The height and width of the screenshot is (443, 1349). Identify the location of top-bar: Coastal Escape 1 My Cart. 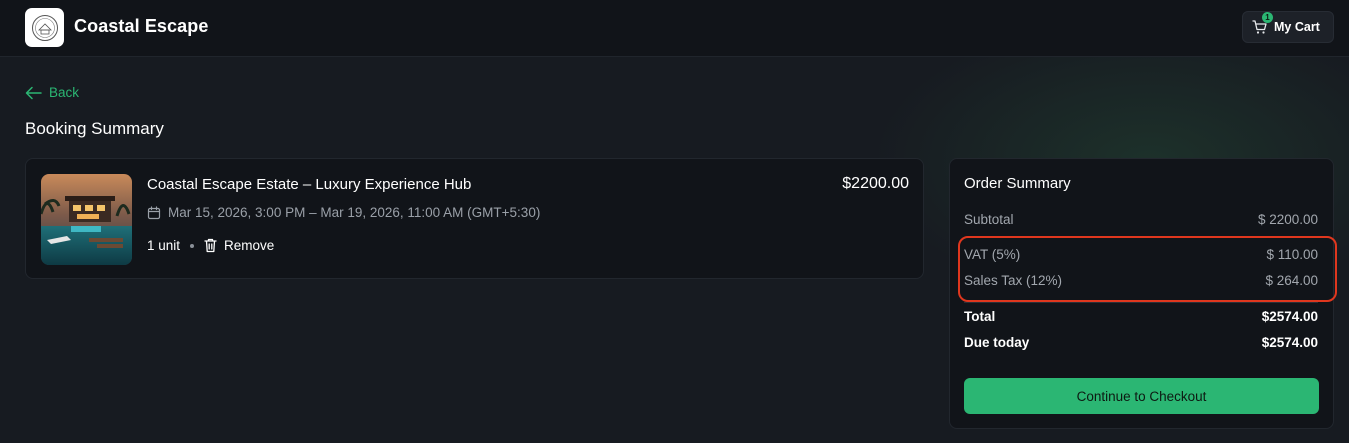
(674, 28).